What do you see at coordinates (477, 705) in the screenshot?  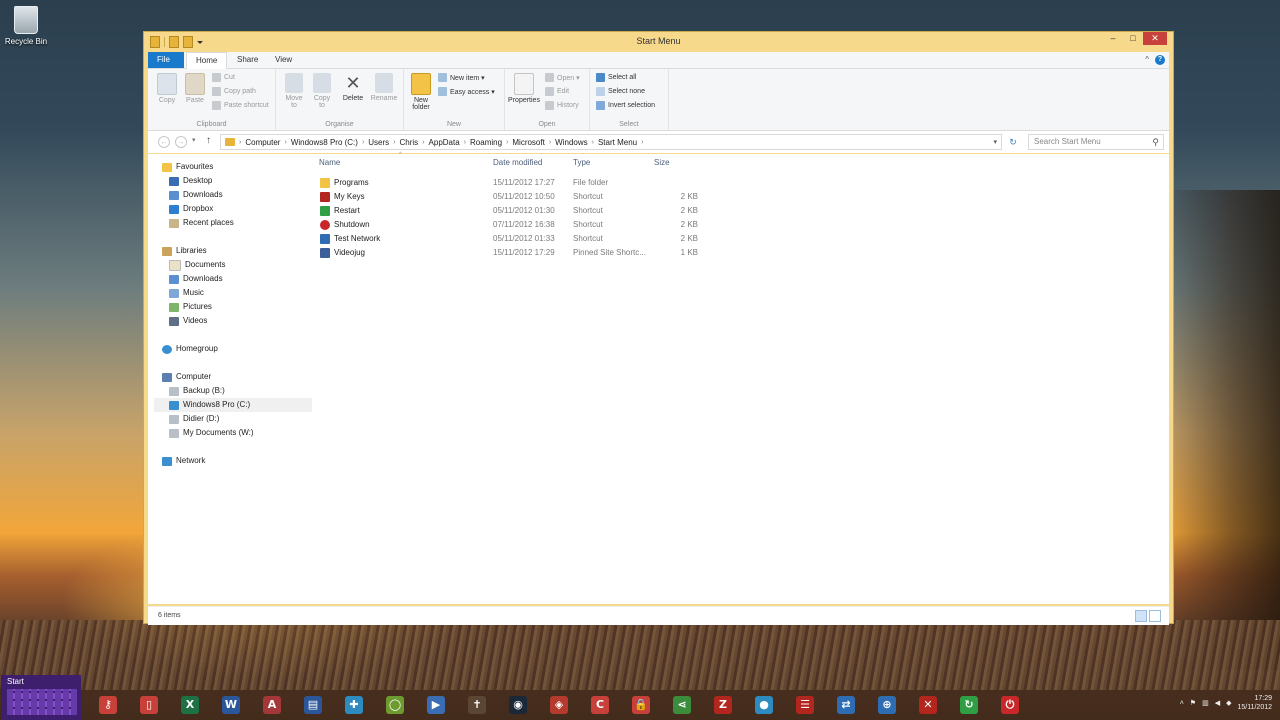 I see `taskbar-app-button: ✝` at bounding box center [477, 705].